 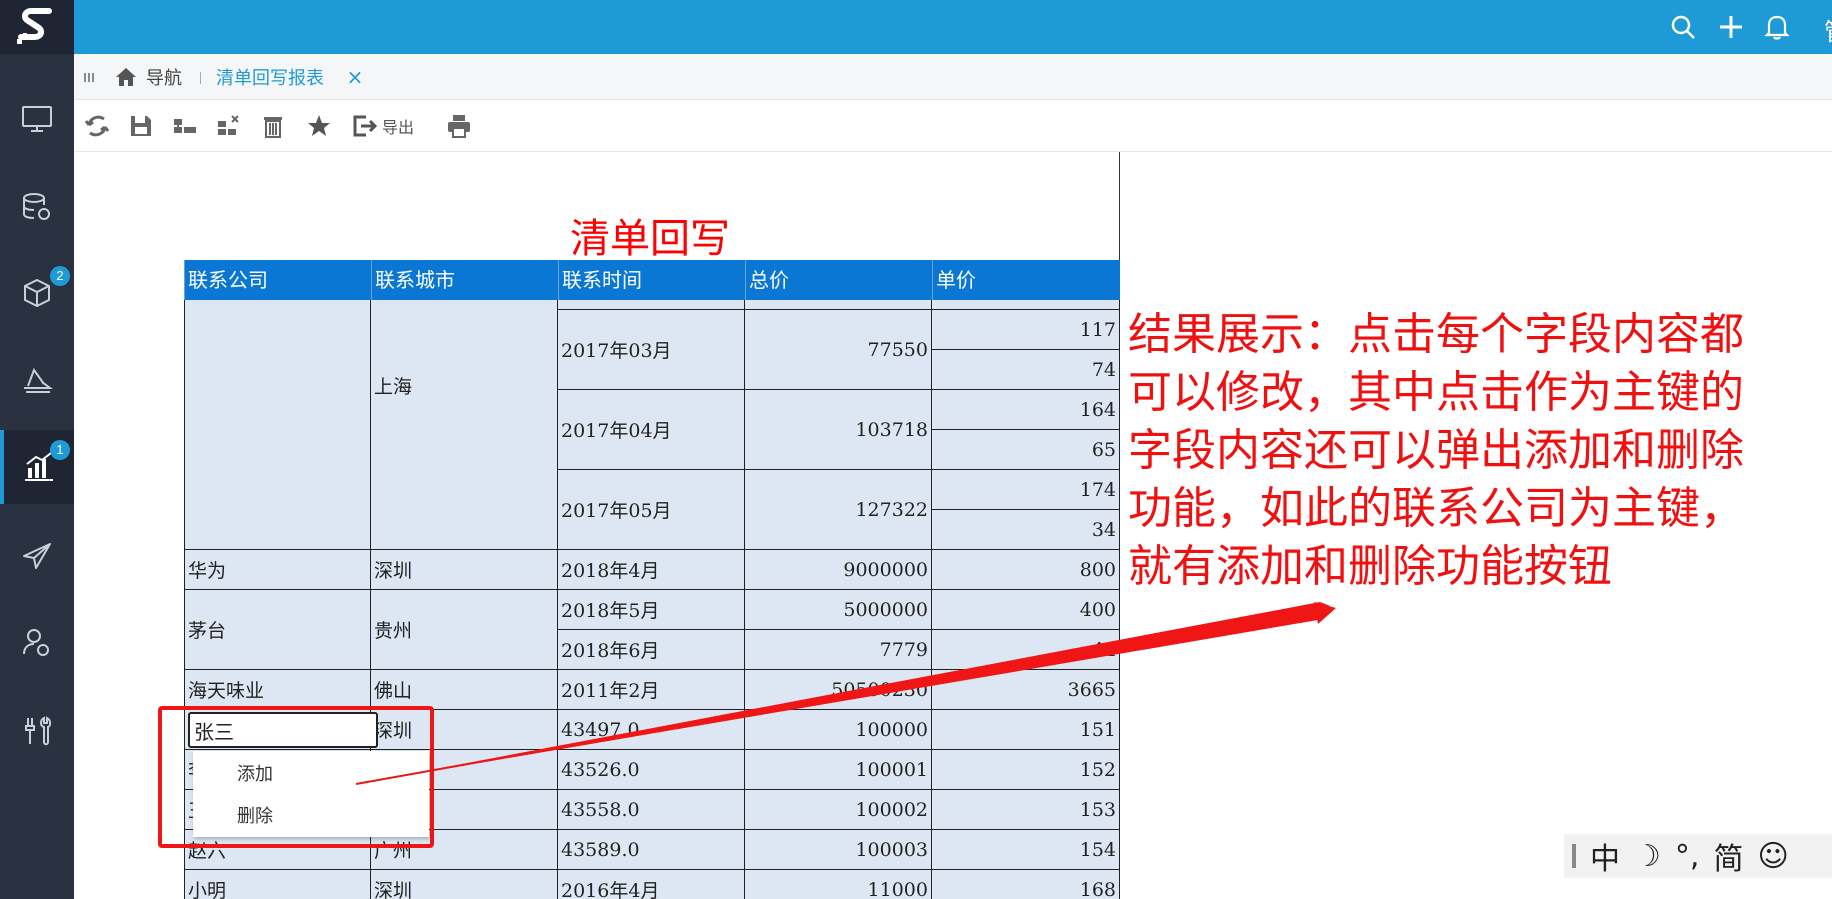 What do you see at coordinates (1026, 770) in the screenshot?
I see `cell-unit: 152` at bounding box center [1026, 770].